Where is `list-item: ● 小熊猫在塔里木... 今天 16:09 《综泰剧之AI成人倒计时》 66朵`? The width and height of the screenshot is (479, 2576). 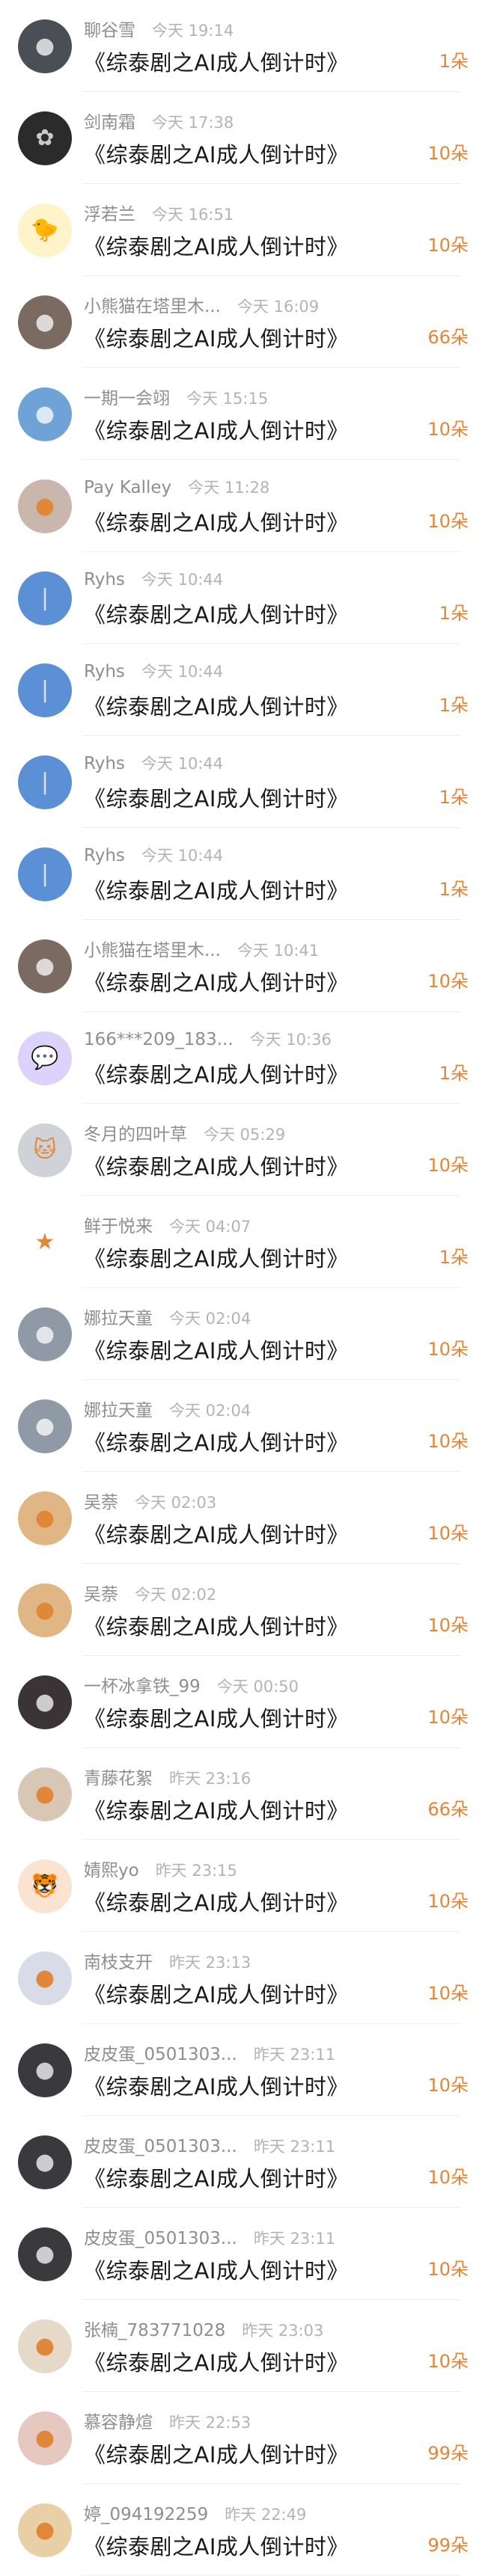
list-item: ● 小熊猫在塔里木... 今天 16:09 《综泰剧之AI成人倒计时》 66朵 is located at coordinates (239, 322).